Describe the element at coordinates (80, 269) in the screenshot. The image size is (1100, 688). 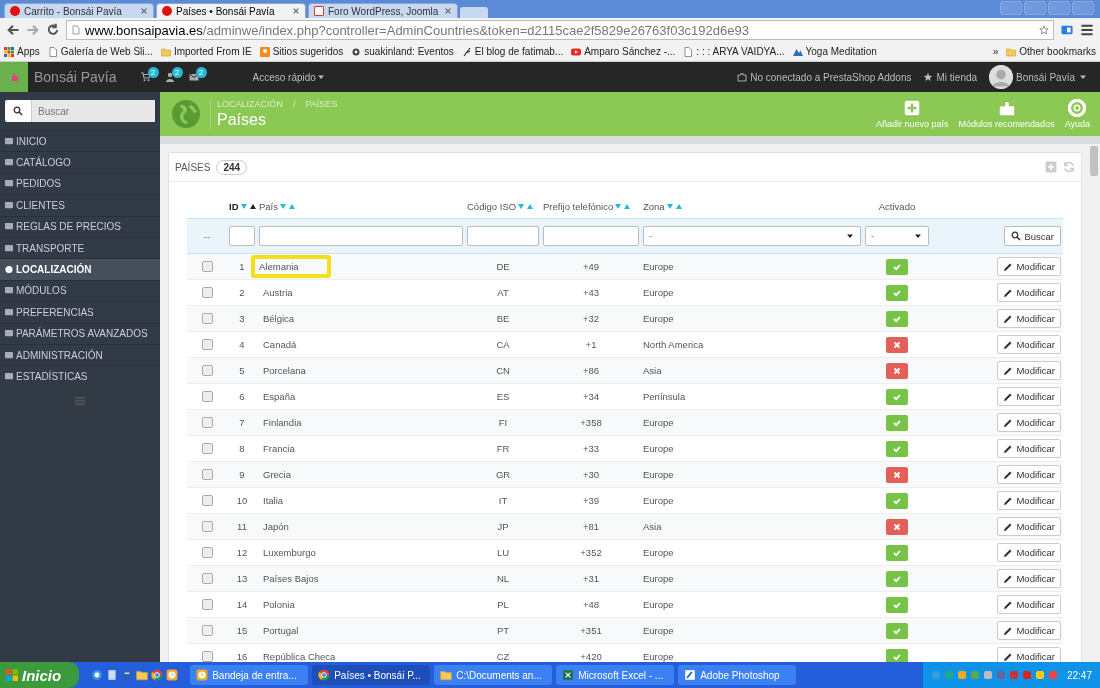
I see `sidebar-item: LOCALIZACIÓN` at that location.